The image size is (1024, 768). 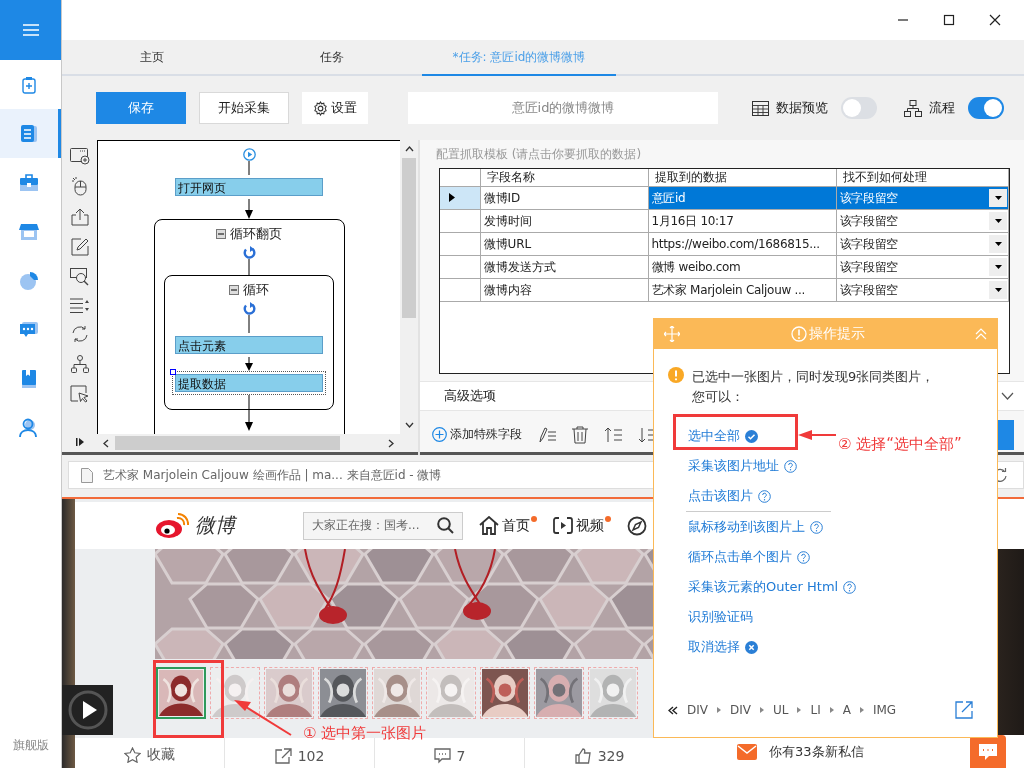 What do you see at coordinates (79, 186) in the screenshot?
I see `mouse-icon` at bounding box center [79, 186].